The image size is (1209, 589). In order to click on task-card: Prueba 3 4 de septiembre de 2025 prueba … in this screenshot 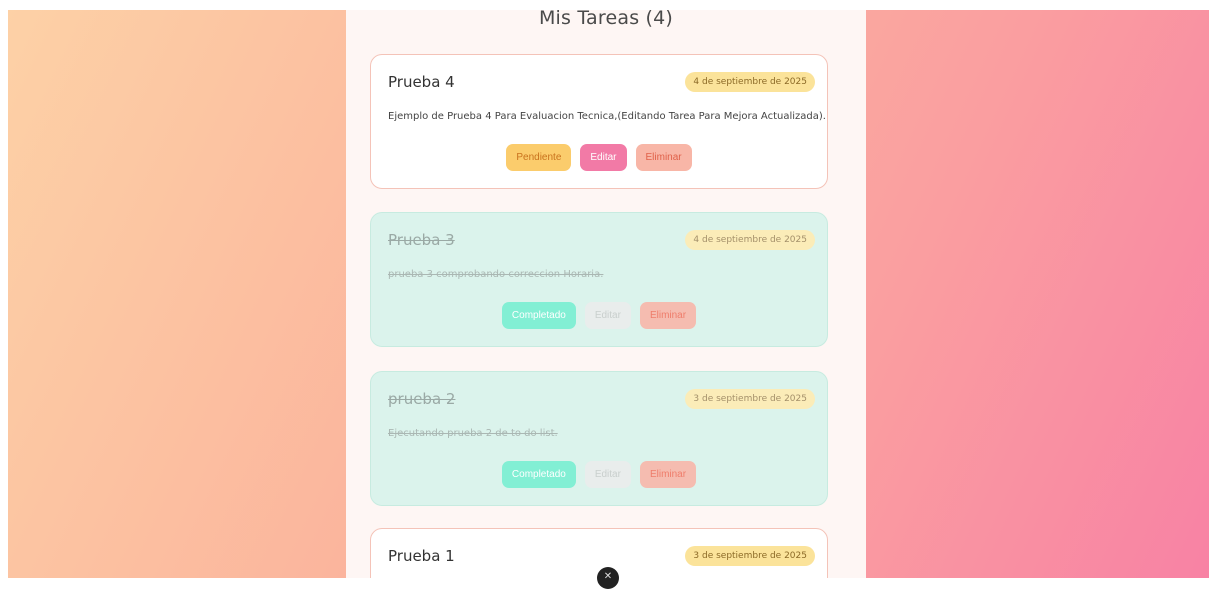, I will do `click(599, 279)`.